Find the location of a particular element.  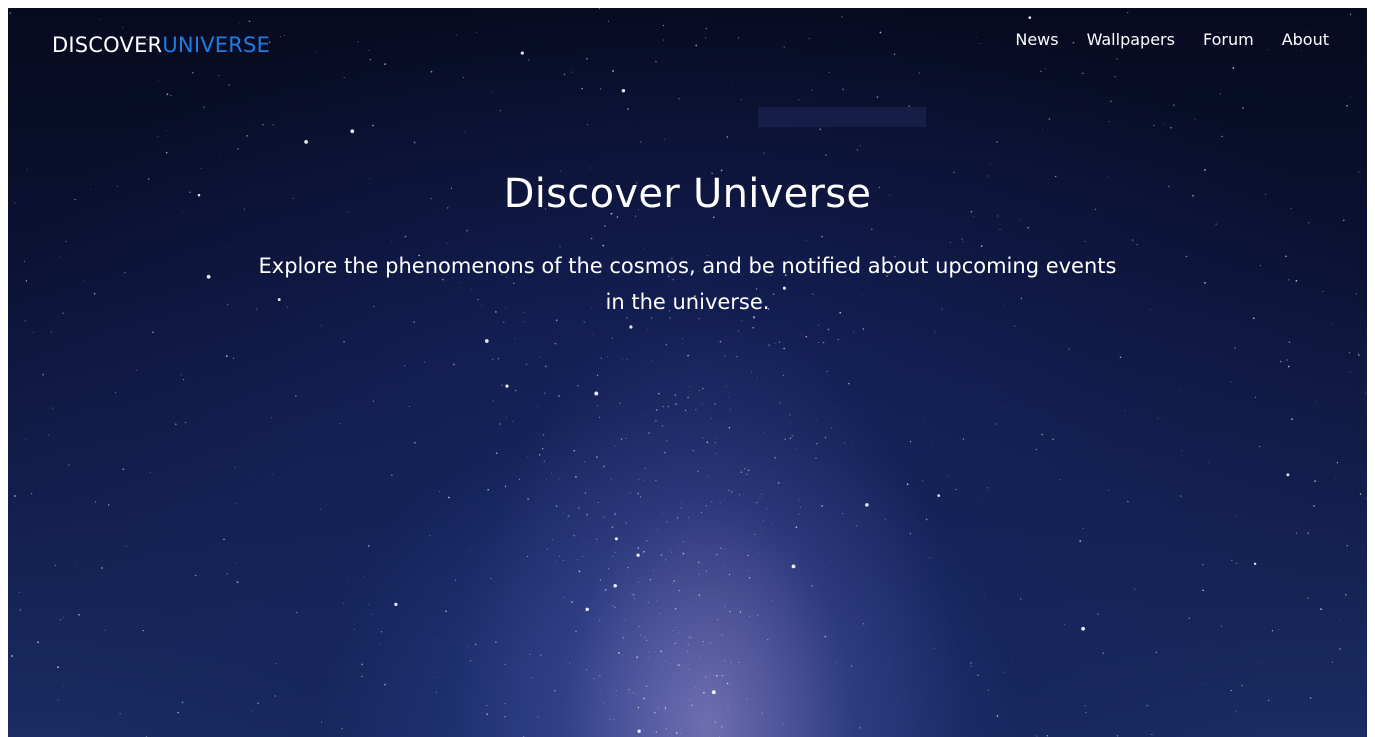

nav-link-forum: Forum is located at coordinates (1228, 39).